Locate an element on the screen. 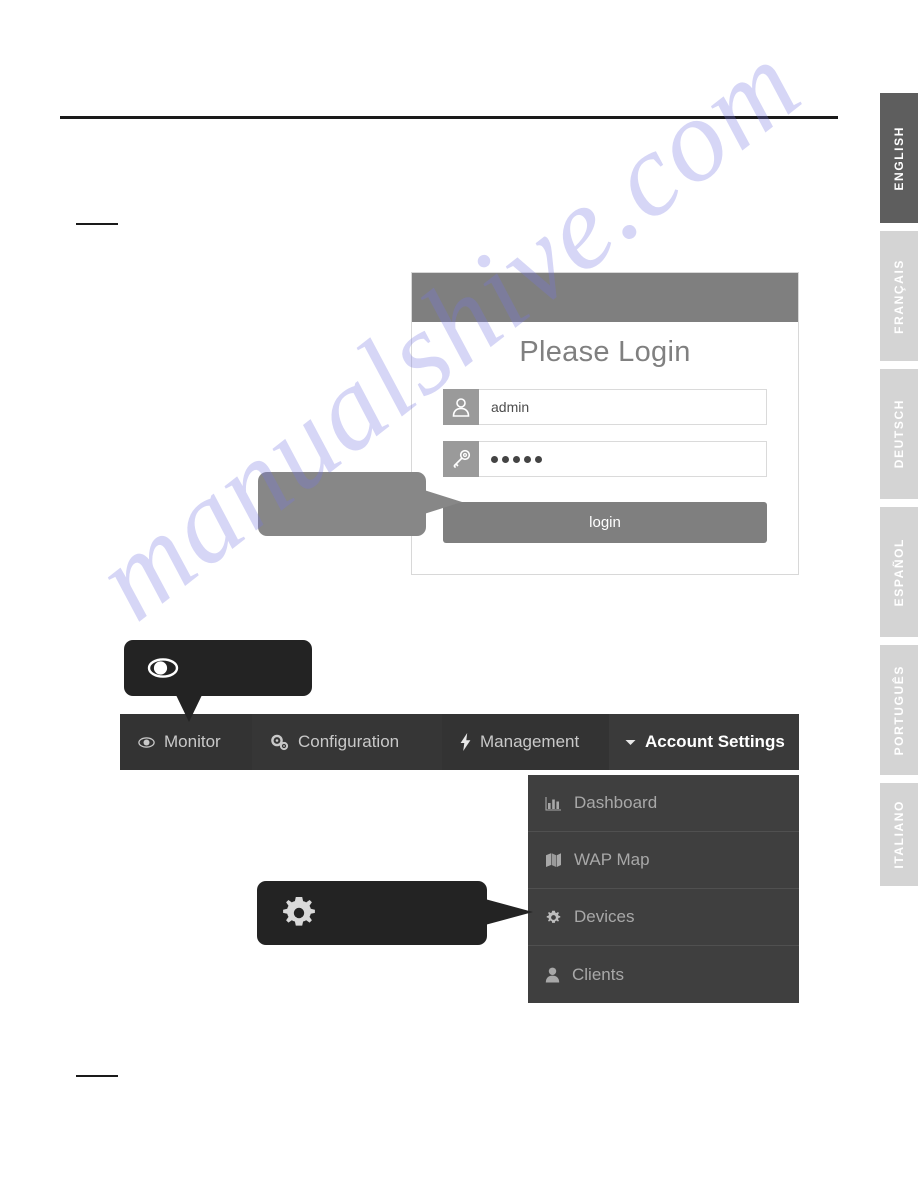  username-field-row: admin is located at coordinates (605, 407).